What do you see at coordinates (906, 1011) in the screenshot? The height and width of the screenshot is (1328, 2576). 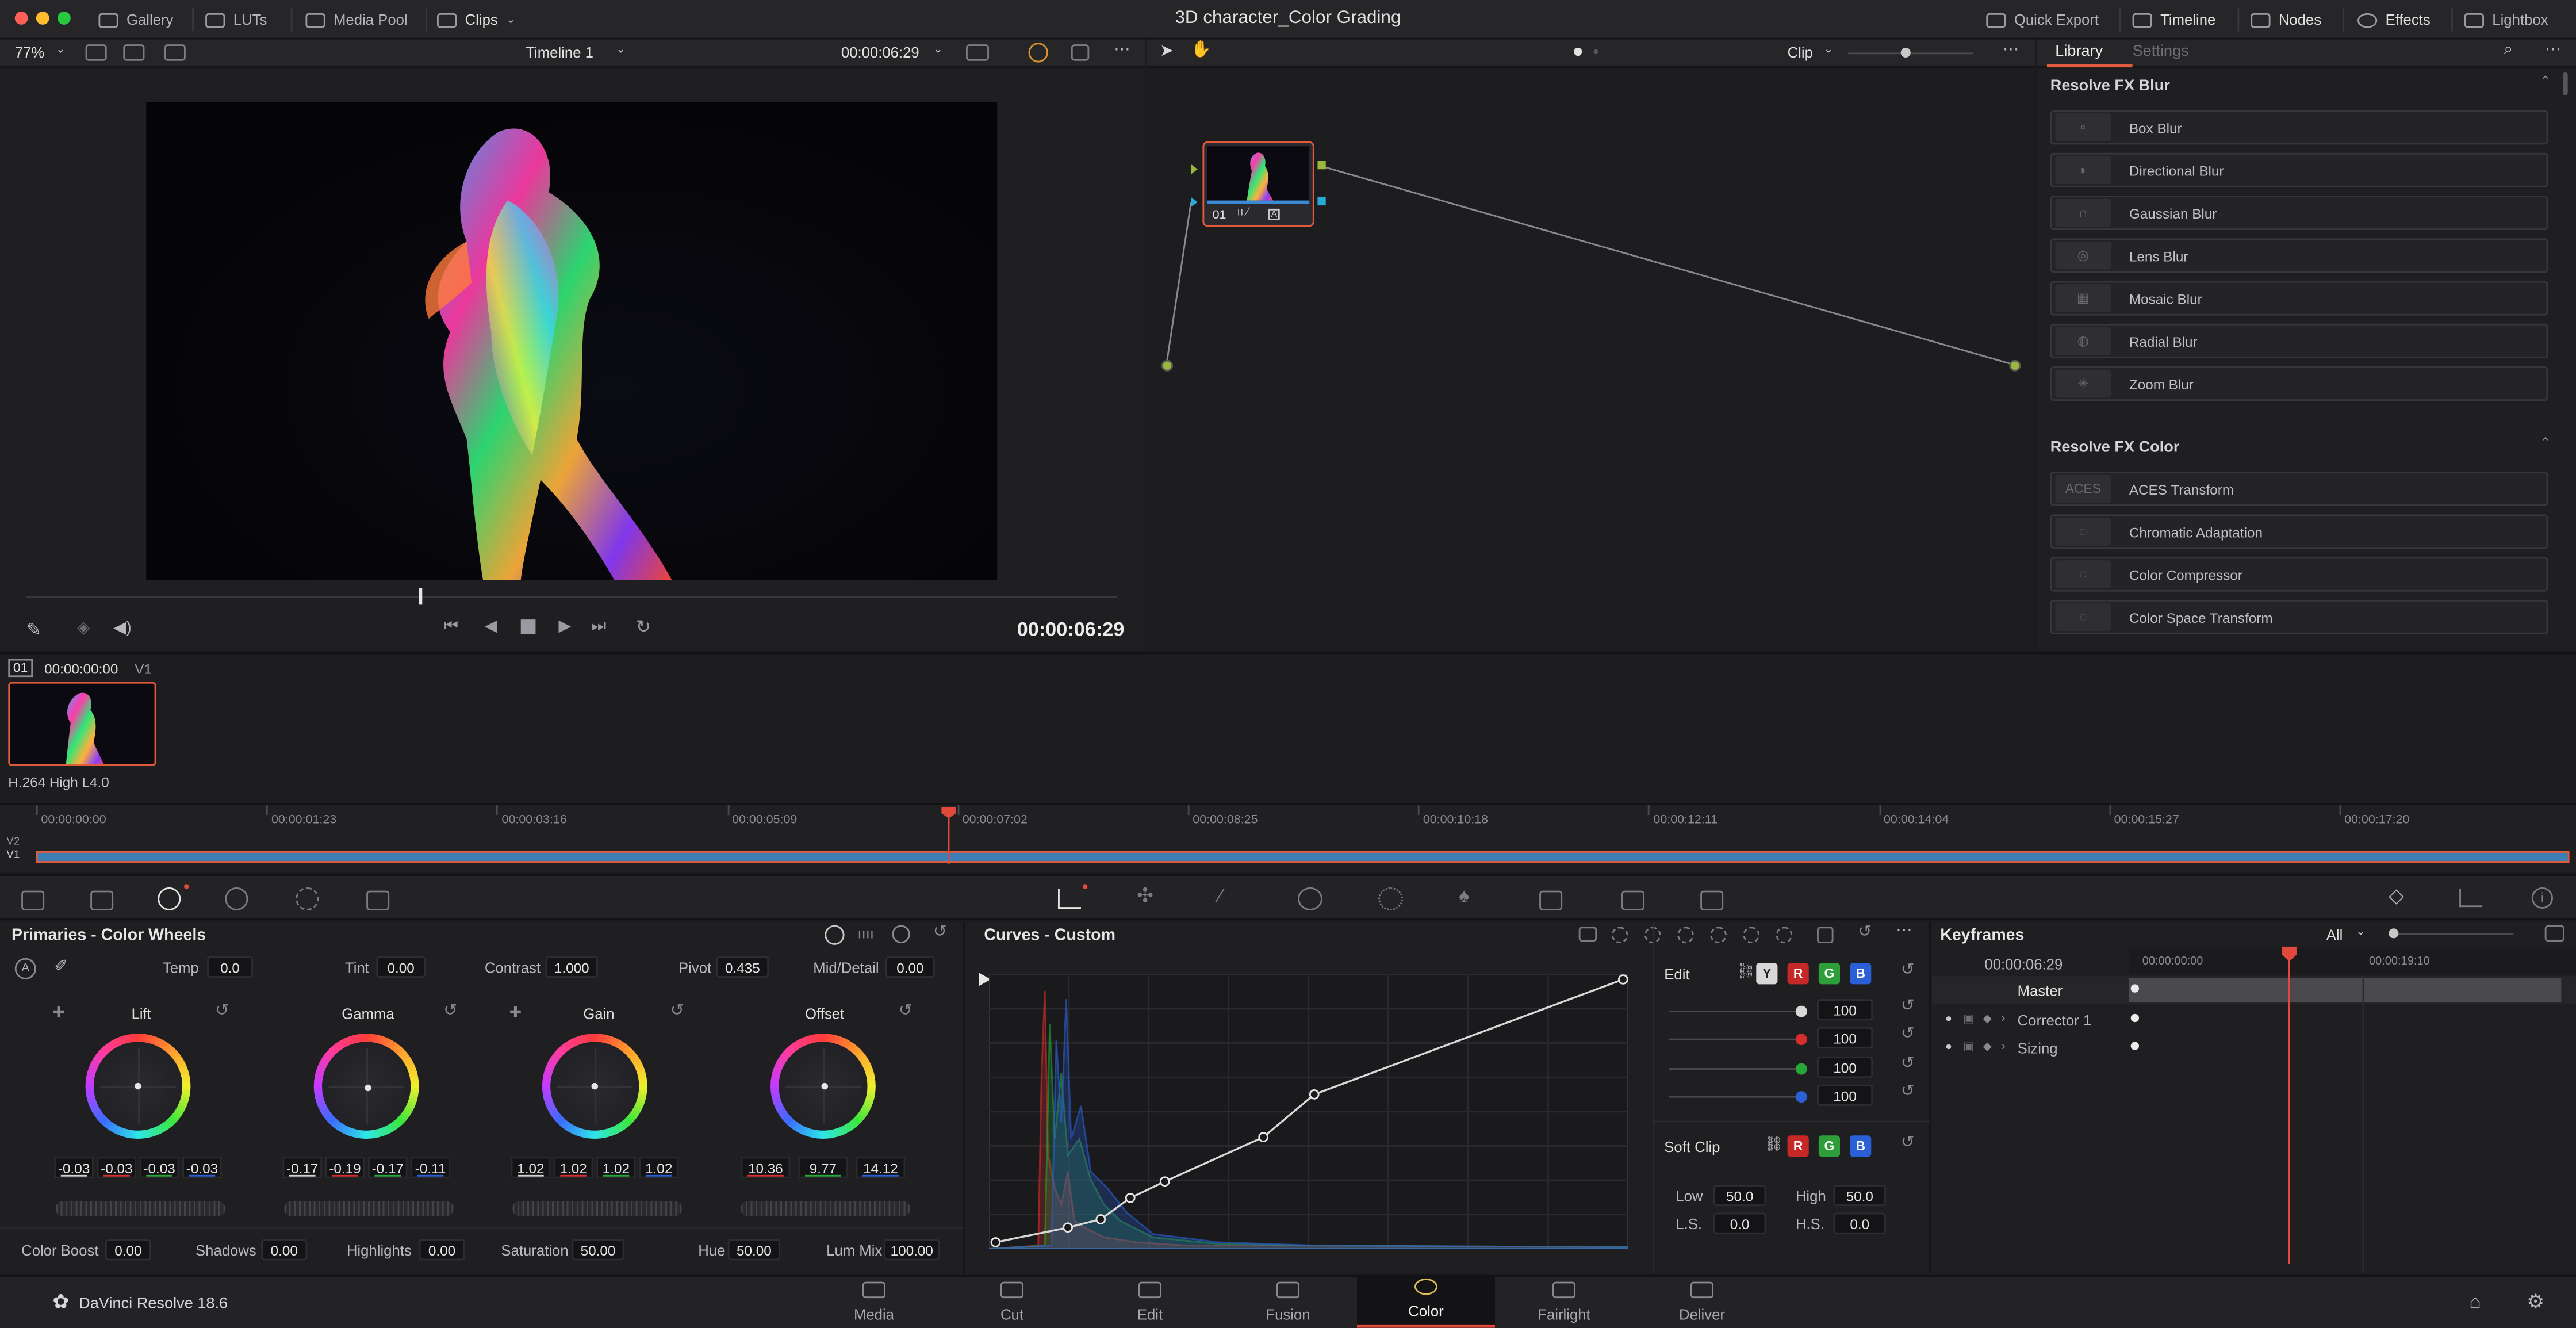 I see `offset-reset-icon: ↺` at bounding box center [906, 1011].